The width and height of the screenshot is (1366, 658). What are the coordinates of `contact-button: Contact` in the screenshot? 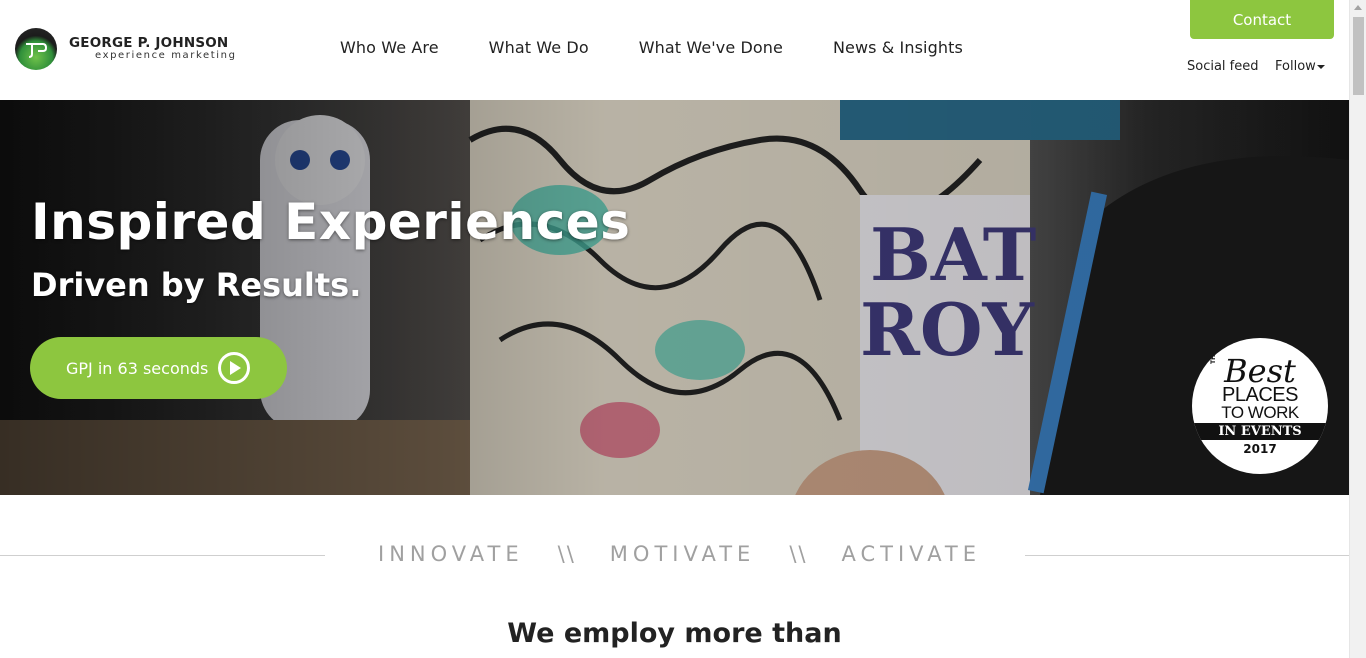 It's located at (1262, 19).